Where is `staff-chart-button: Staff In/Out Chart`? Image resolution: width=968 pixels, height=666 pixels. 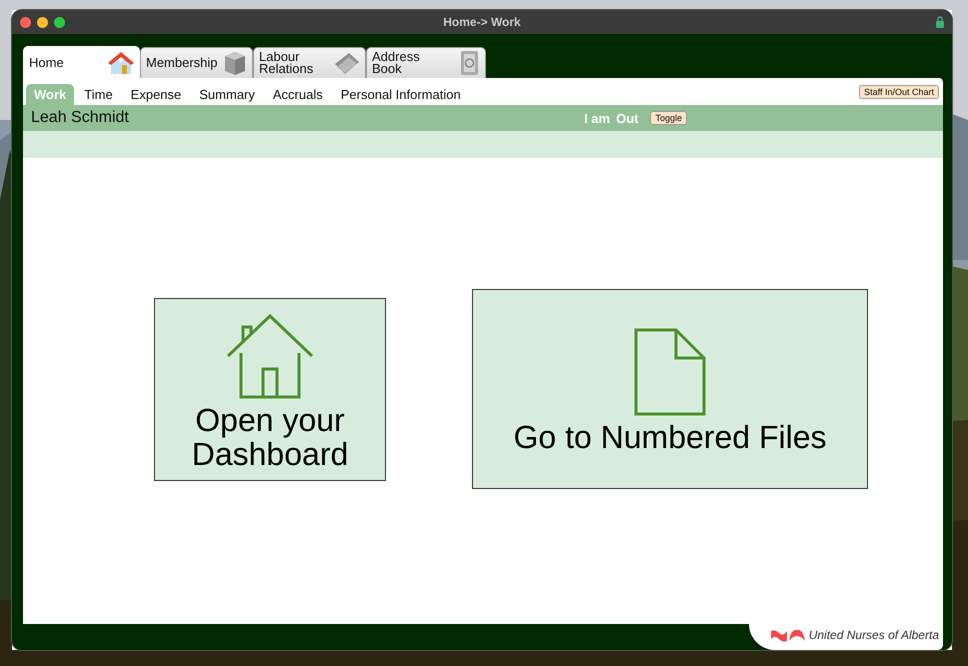 staff-chart-button: Staff In/Out Chart is located at coordinates (899, 92).